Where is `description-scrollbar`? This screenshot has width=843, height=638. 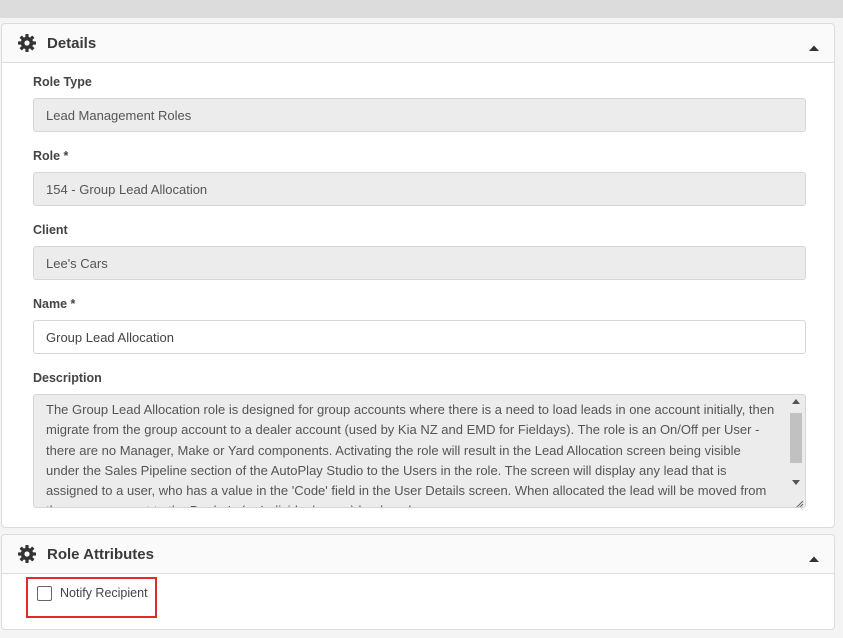
description-scrollbar is located at coordinates (796, 447).